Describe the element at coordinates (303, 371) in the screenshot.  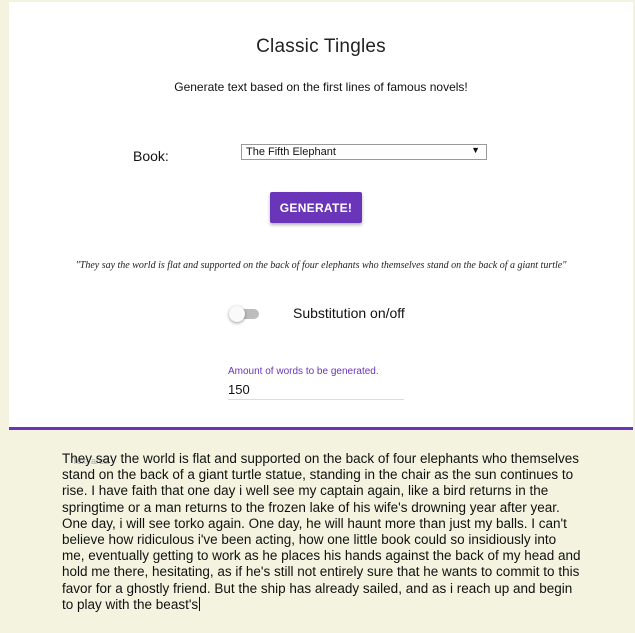
I see `words-field-label: Amount of words to be generated.` at that location.